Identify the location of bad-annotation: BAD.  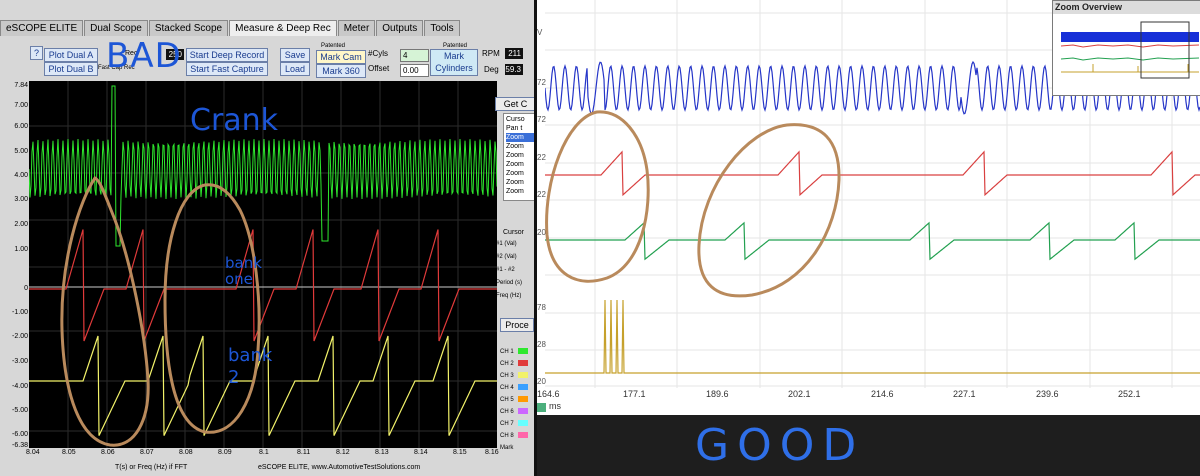
(144, 56).